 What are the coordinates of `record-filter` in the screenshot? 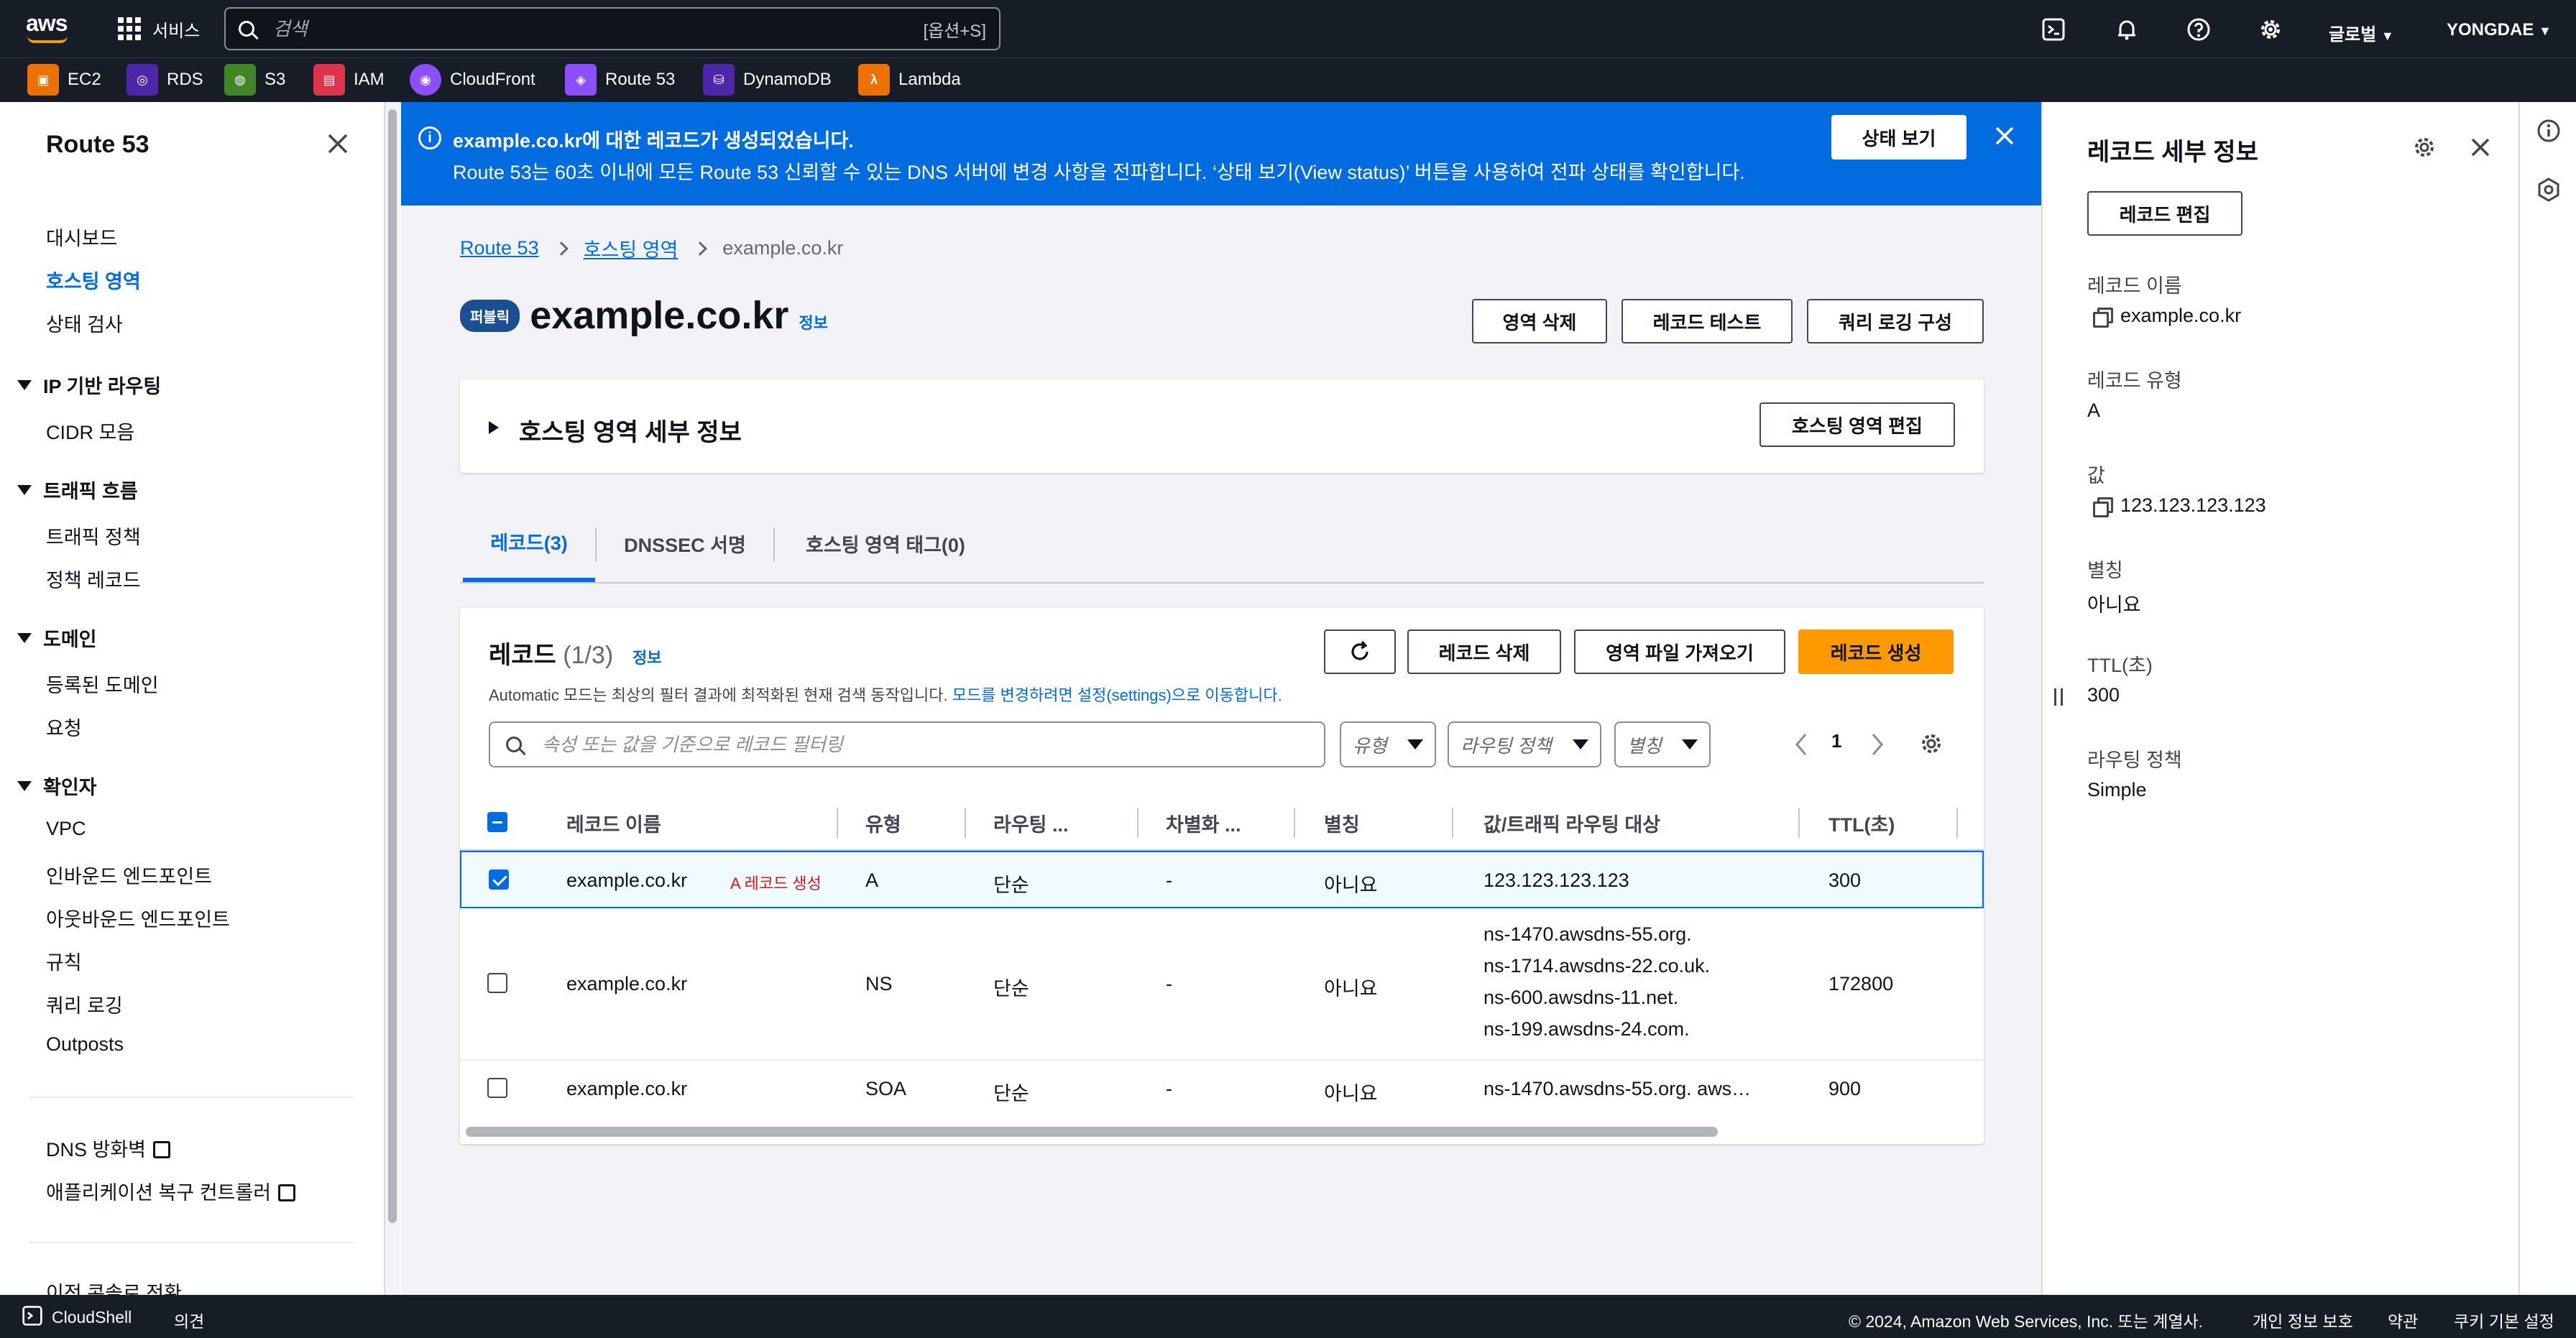 It's located at (907, 744).